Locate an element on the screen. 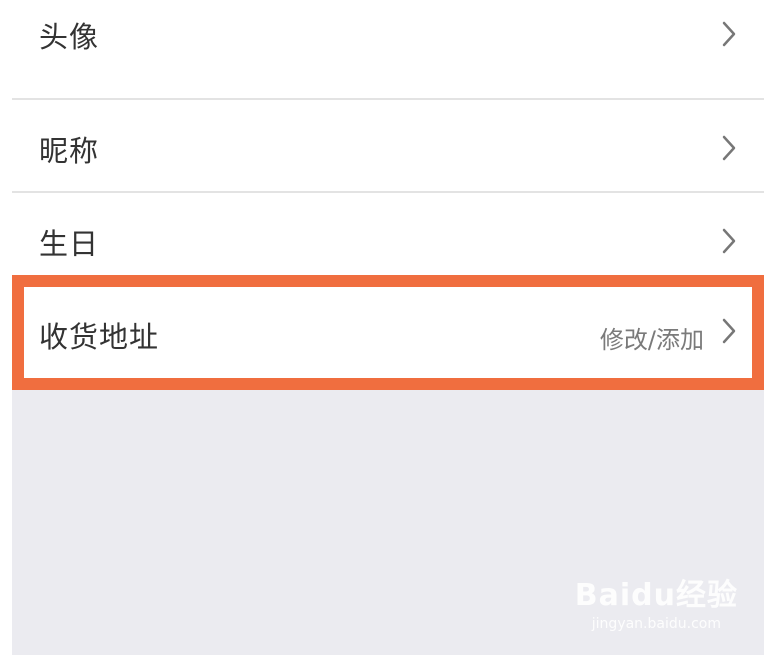  row-birthday-label: 生日 is located at coordinates (69, 244).